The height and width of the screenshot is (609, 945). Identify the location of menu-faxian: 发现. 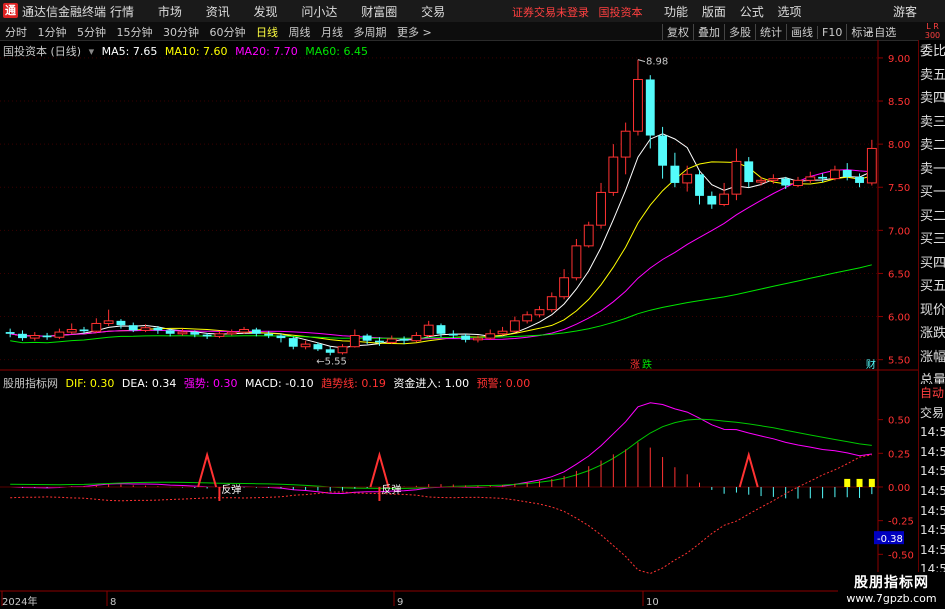
(266, 11).